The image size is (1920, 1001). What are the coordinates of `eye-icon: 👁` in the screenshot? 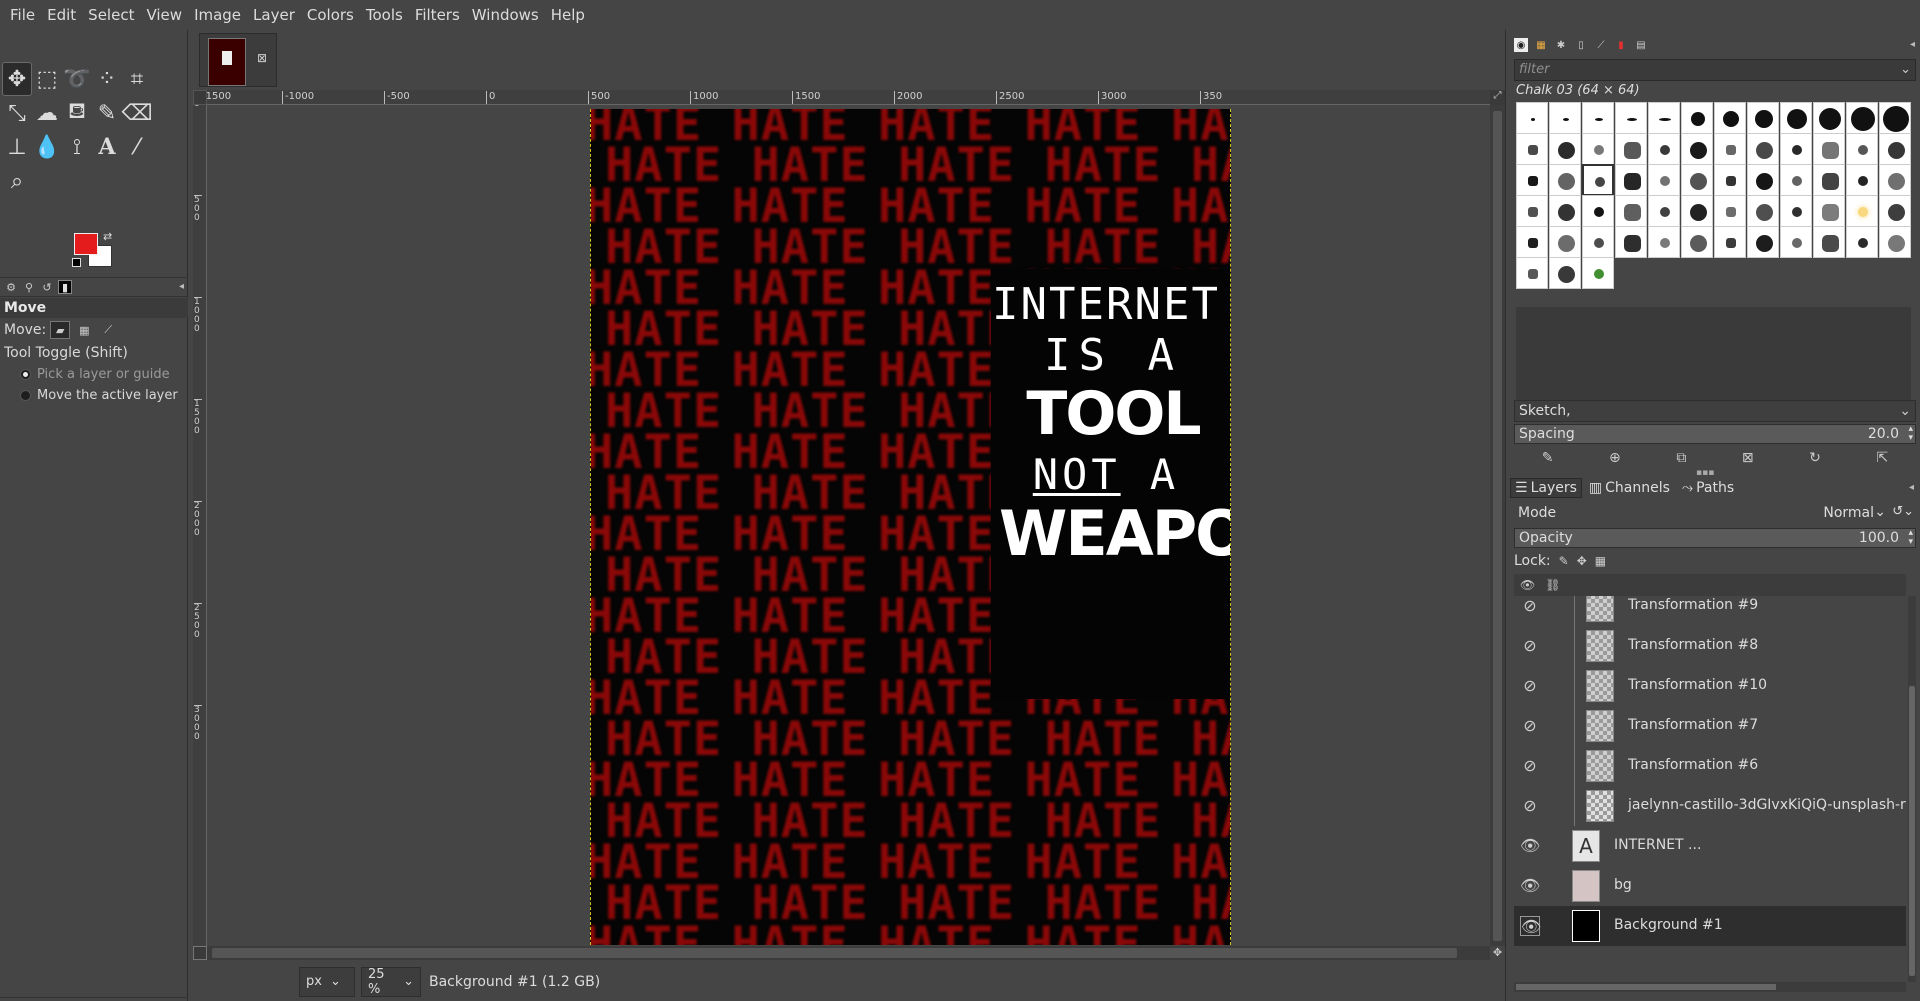 It's located at (1530, 926).